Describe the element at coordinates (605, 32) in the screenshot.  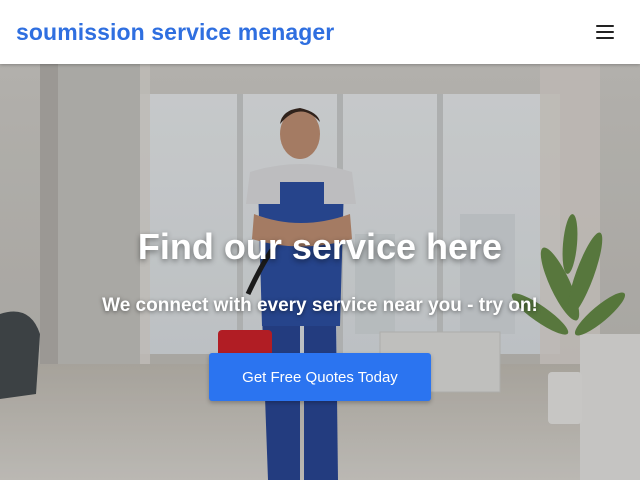
I see `hamburger-menu-icon` at that location.